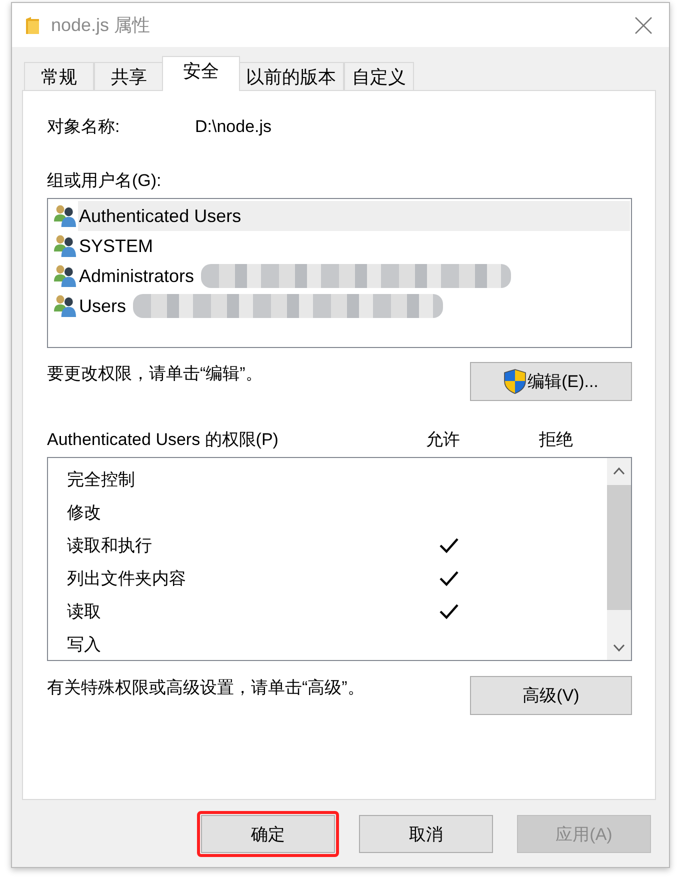 The height and width of the screenshot is (878, 680). Describe the element at coordinates (619, 471) in the screenshot. I see `chevron-up-icon` at that location.